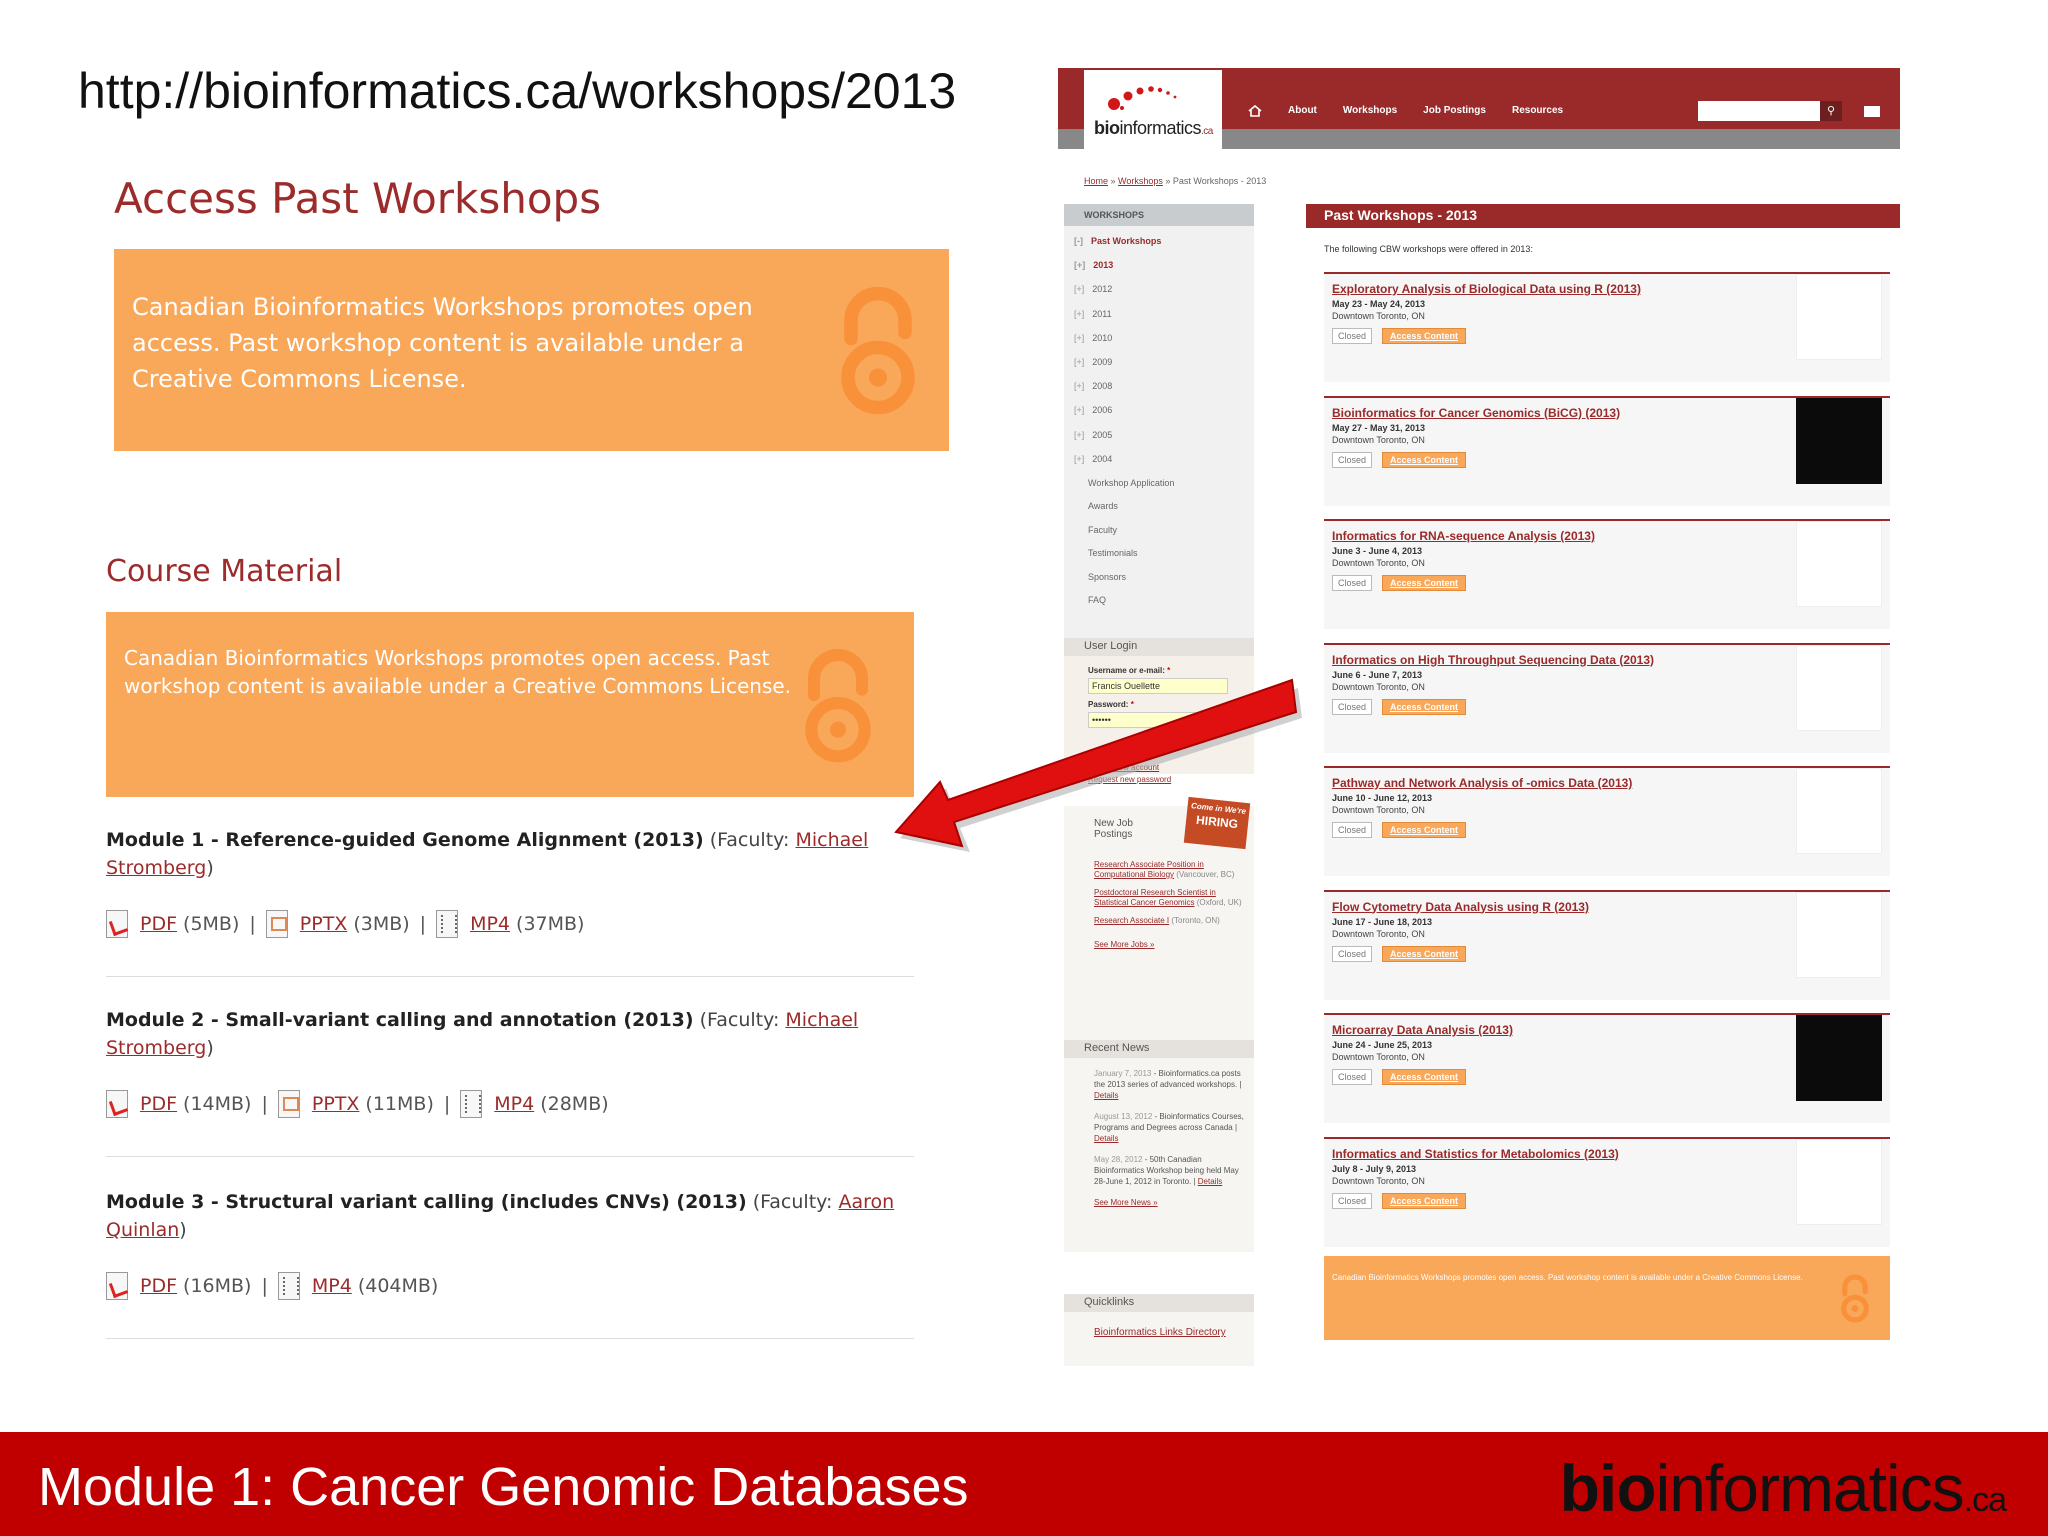 This screenshot has width=2048, height=1536. I want to click on sidebar-item-testimonials: Testimonials, so click(1159, 560).